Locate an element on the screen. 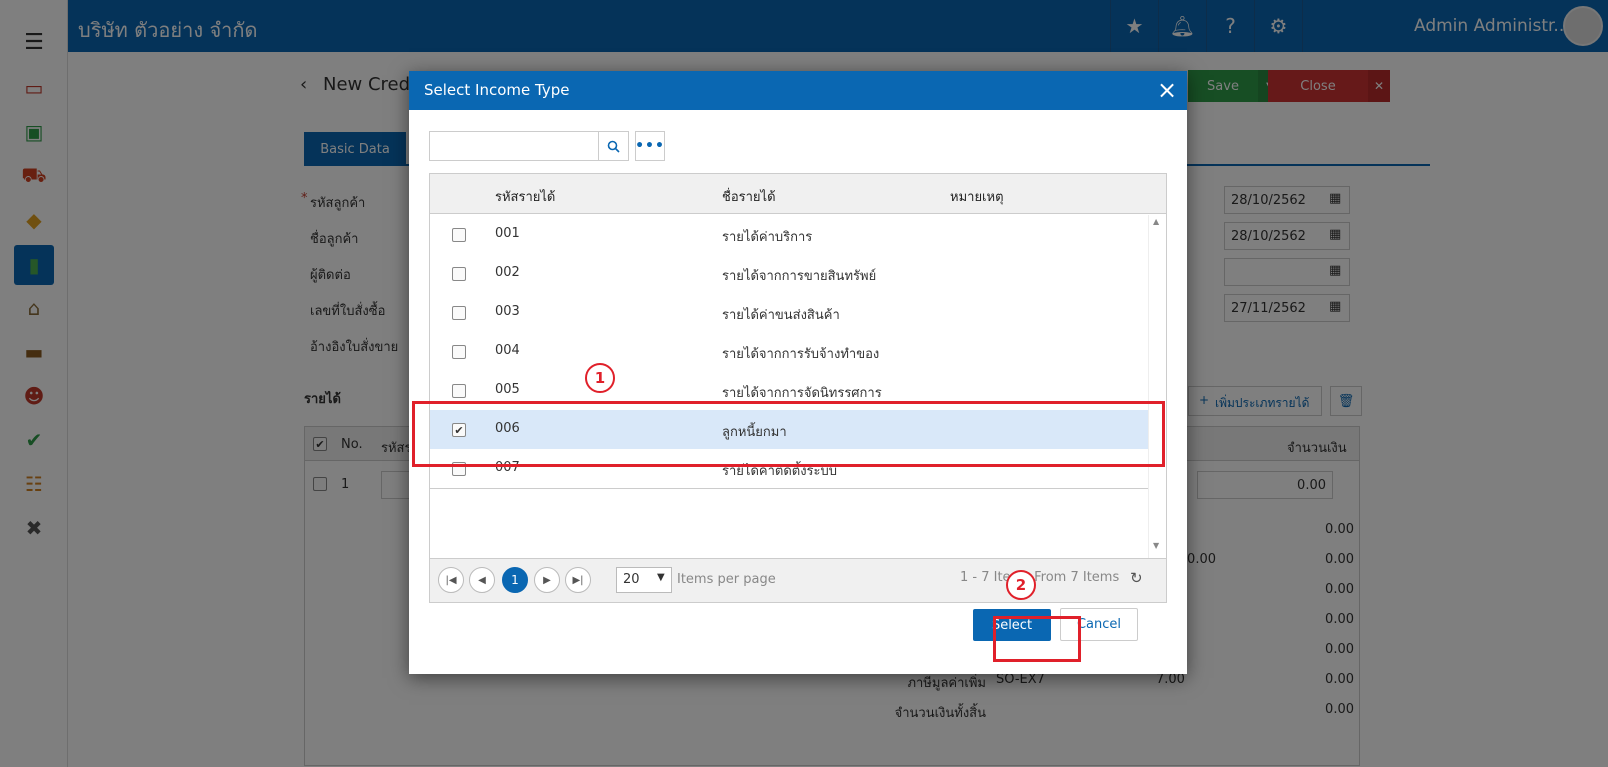 The height and width of the screenshot is (767, 1608). table-row: 001 รายได้ค่าบริการ is located at coordinates (789, 235).